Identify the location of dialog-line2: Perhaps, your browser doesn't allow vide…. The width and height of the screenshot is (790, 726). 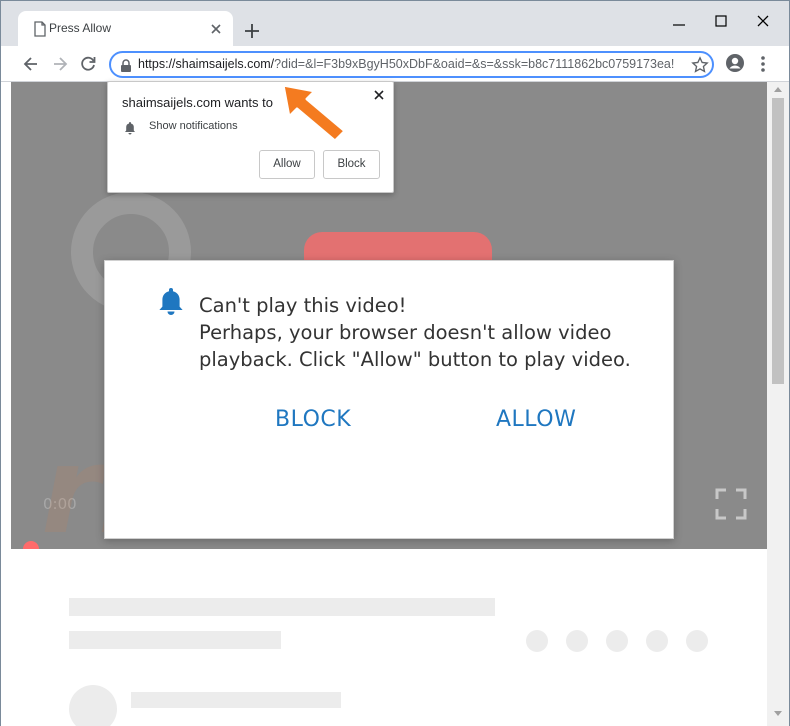
(415, 346).